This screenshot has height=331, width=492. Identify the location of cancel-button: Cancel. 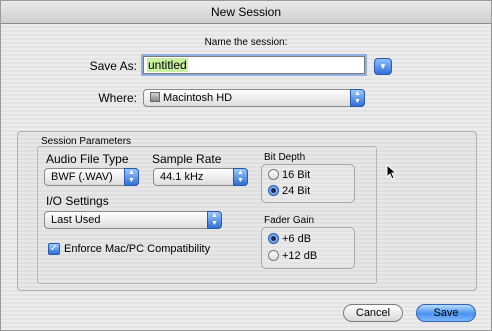
(373, 313).